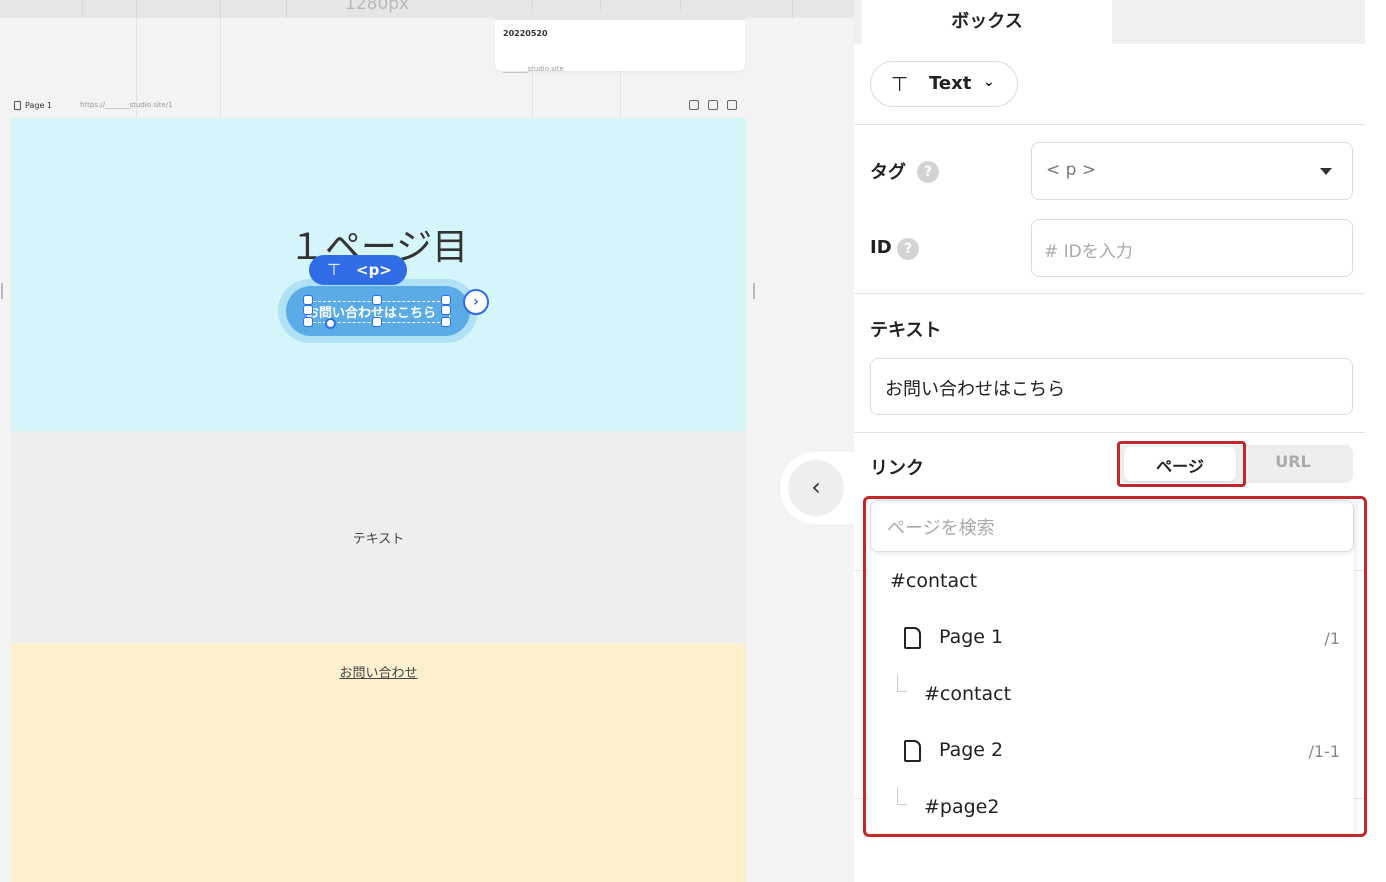 This screenshot has height=882, width=1386. Describe the element at coordinates (38, 105) in the screenshot. I see `page-name: Page 1` at that location.